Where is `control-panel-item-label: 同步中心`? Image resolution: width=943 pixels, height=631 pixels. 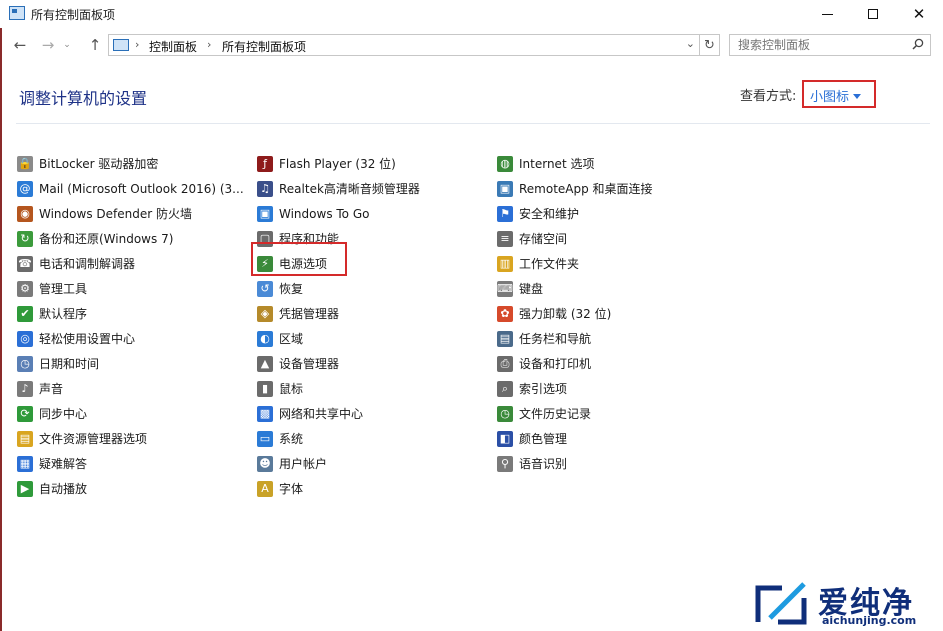
control-panel-item-label: 同步中心 is located at coordinates (63, 414).